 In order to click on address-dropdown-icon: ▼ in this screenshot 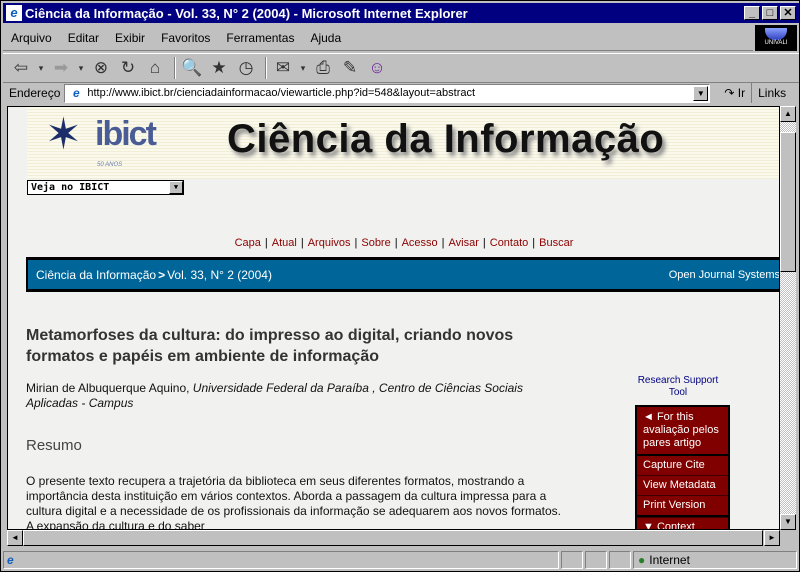, I will do `click(701, 93)`.